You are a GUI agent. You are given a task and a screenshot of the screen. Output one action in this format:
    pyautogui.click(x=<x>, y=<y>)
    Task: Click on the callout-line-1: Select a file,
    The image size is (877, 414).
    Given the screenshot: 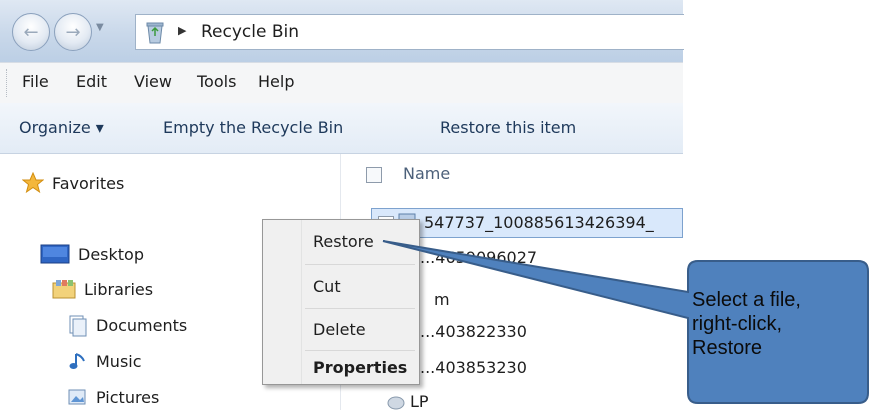 What is the action you would take?
    pyautogui.click(x=746, y=300)
    